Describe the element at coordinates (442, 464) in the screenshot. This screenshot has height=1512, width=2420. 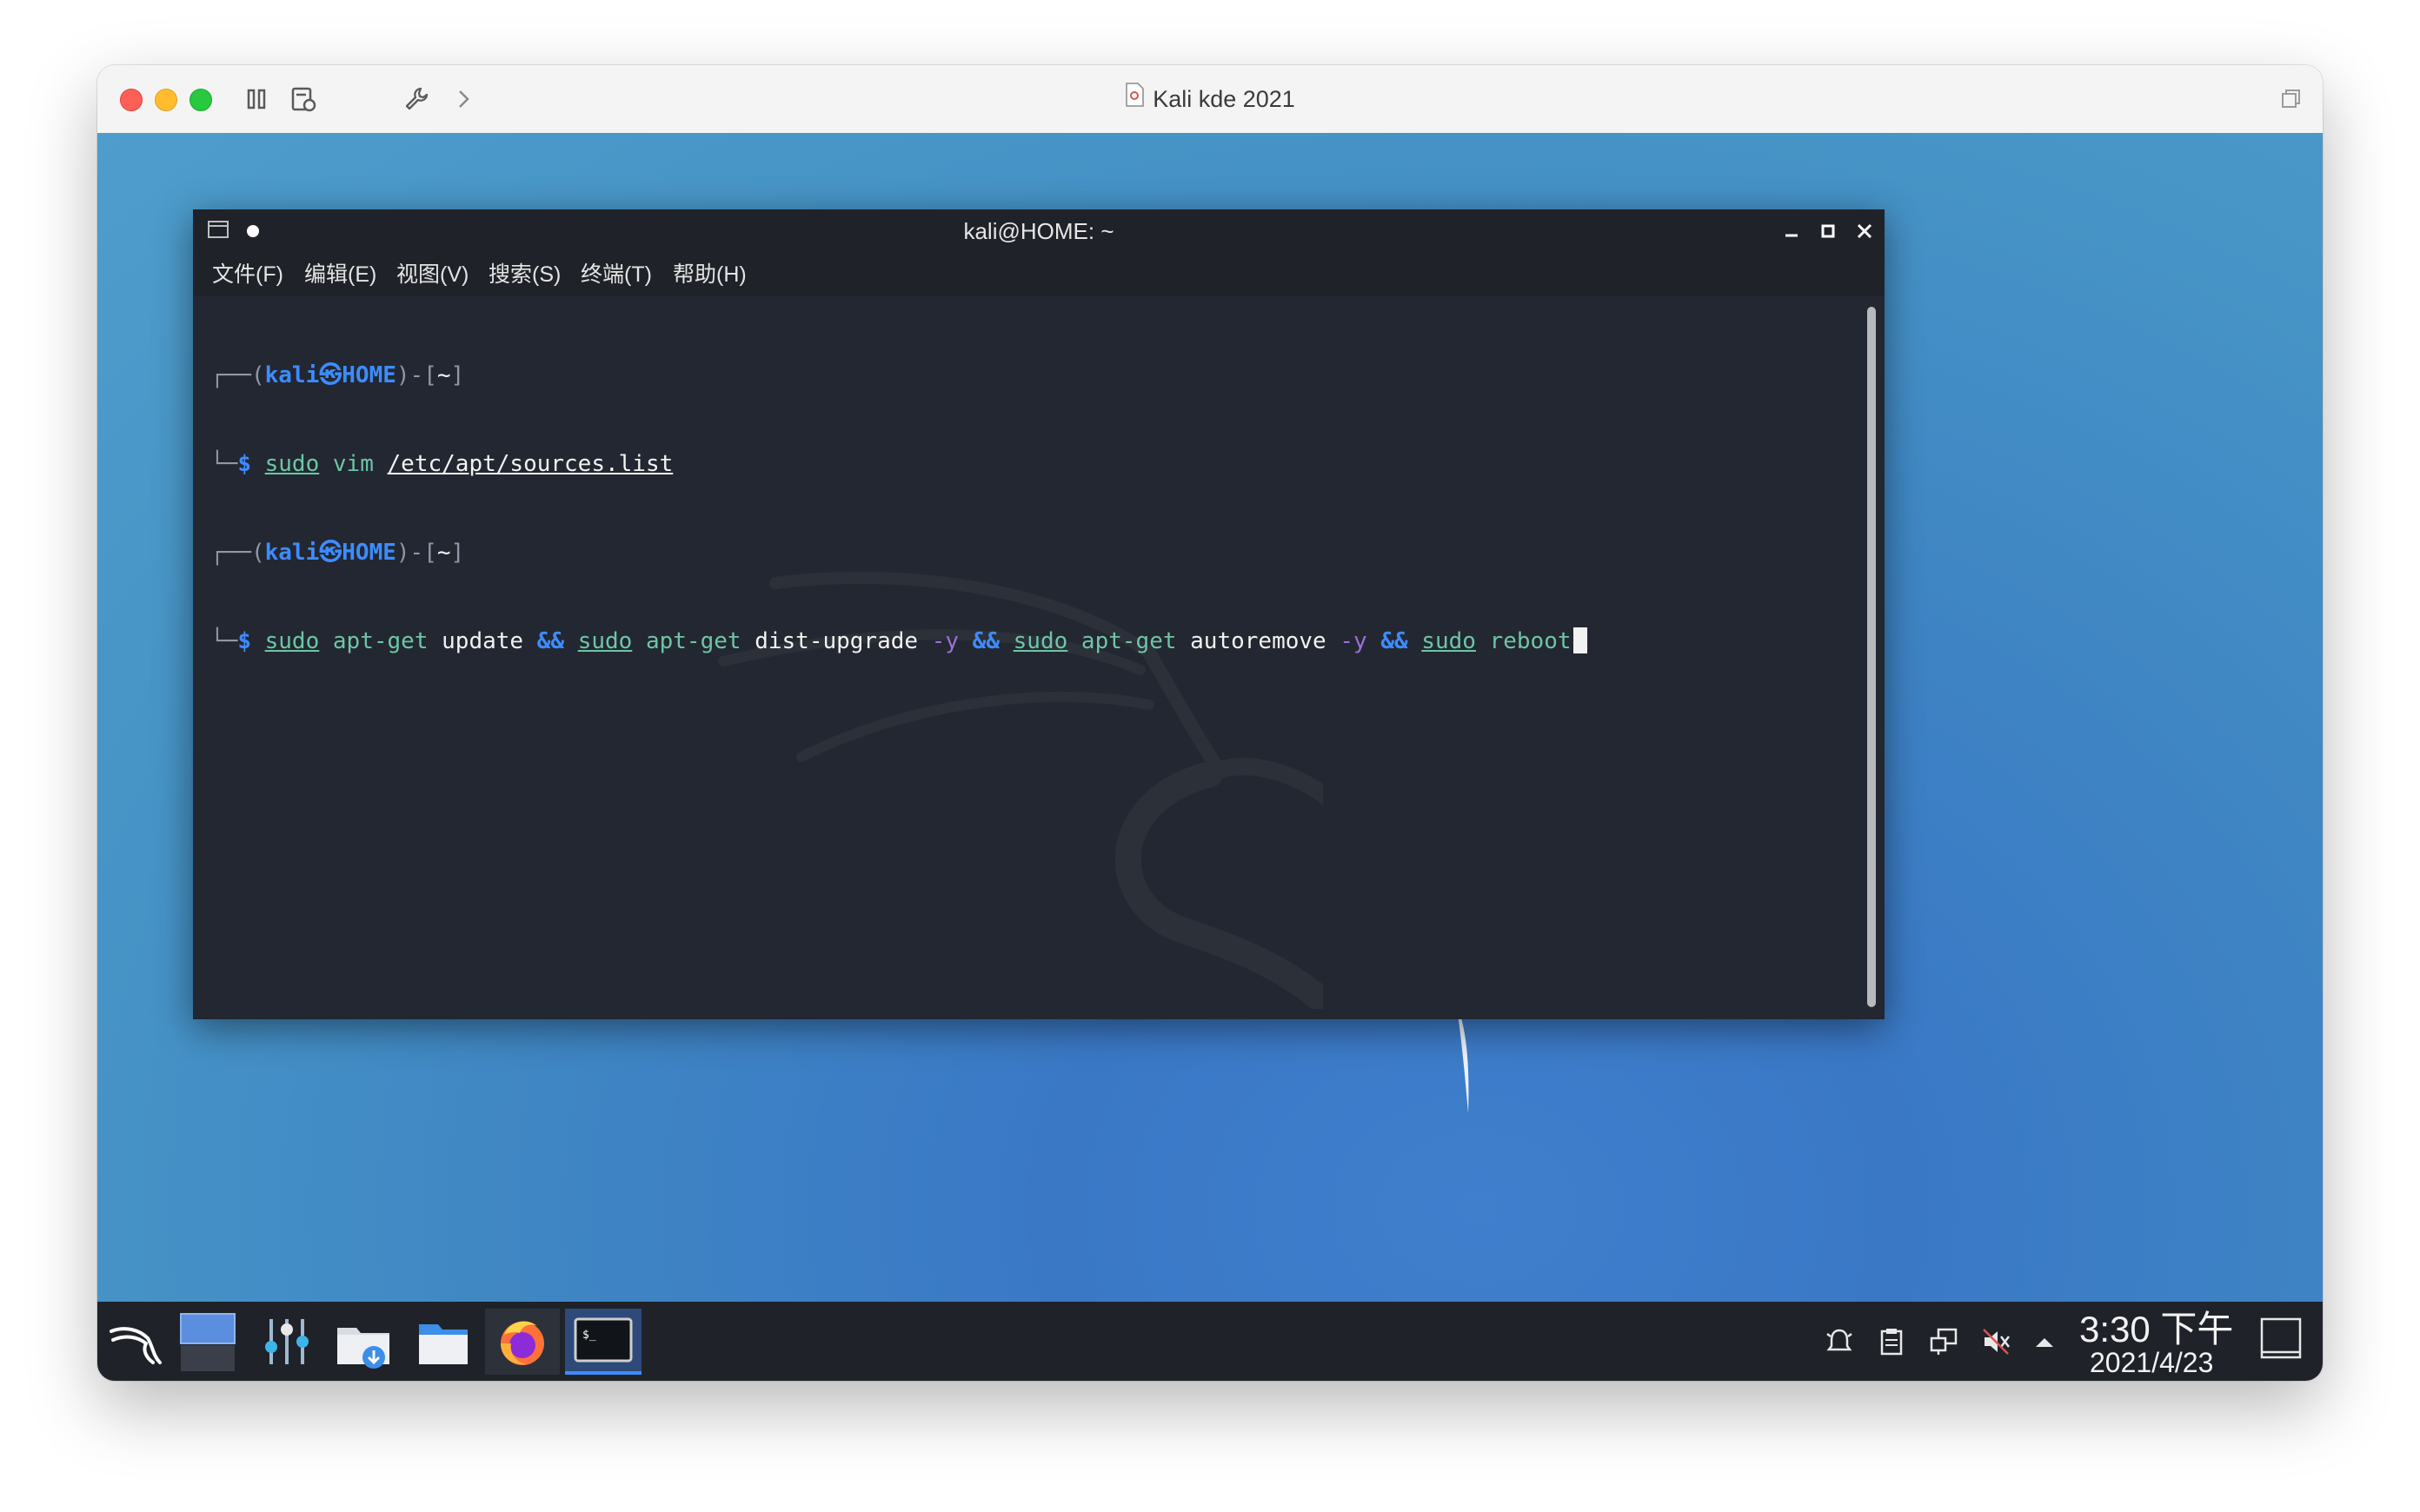
I see `command-line-1: └─$ sudo vim /etc/apt/sources.list` at that location.